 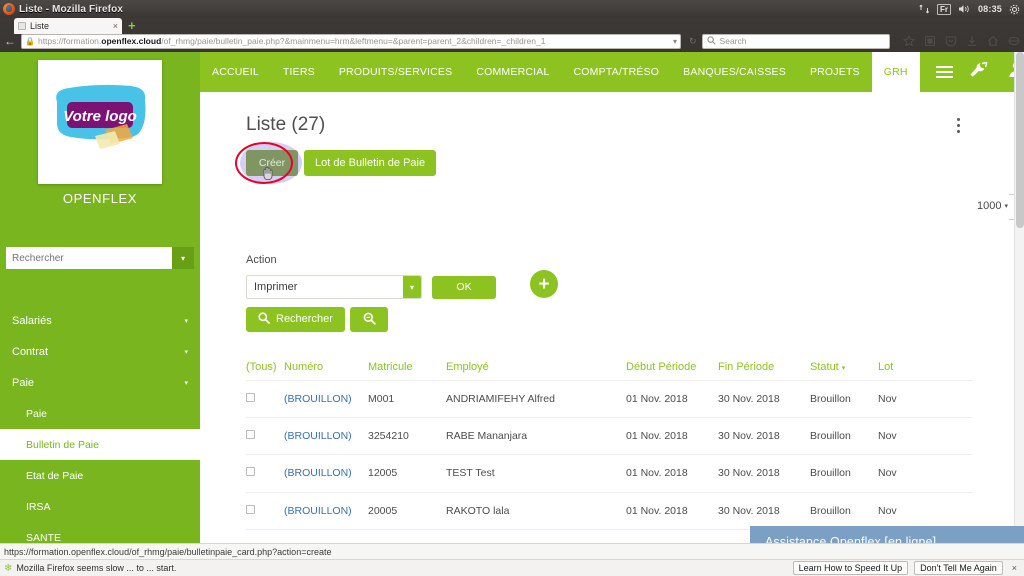 I want to click on tab-compta-treso: COMPTA/TRÉSO, so click(x=617, y=72).